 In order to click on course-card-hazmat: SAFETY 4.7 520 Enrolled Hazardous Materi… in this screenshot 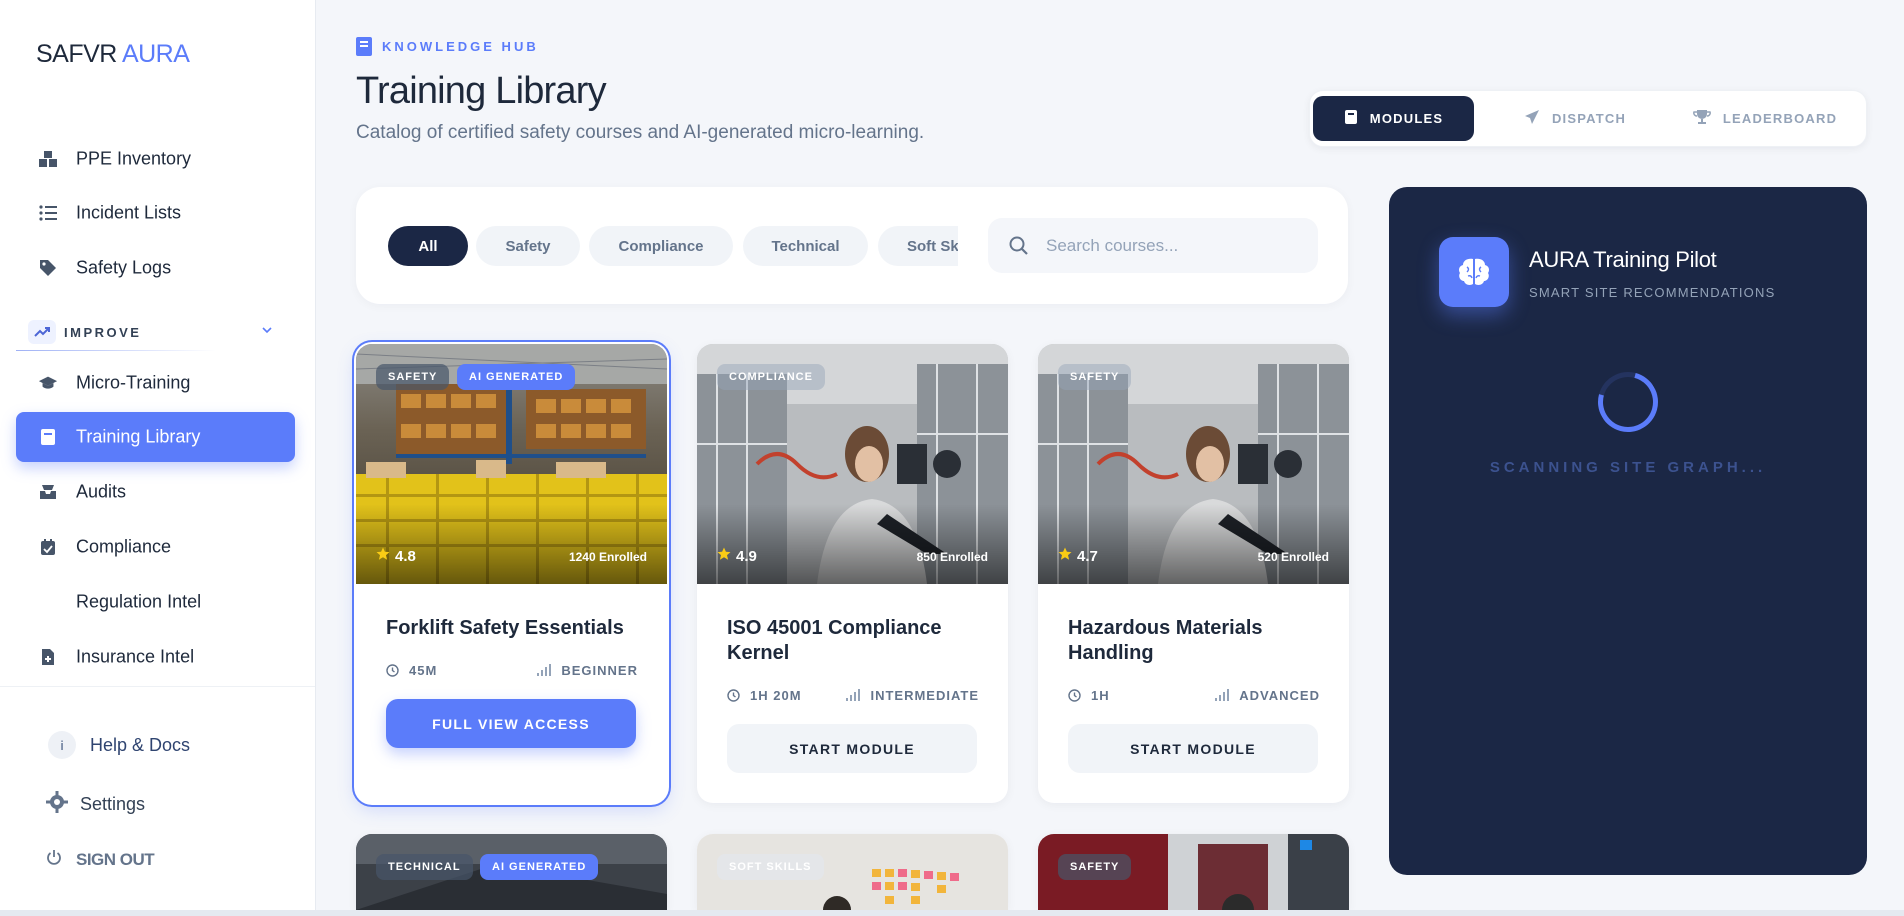, I will do `click(1193, 573)`.